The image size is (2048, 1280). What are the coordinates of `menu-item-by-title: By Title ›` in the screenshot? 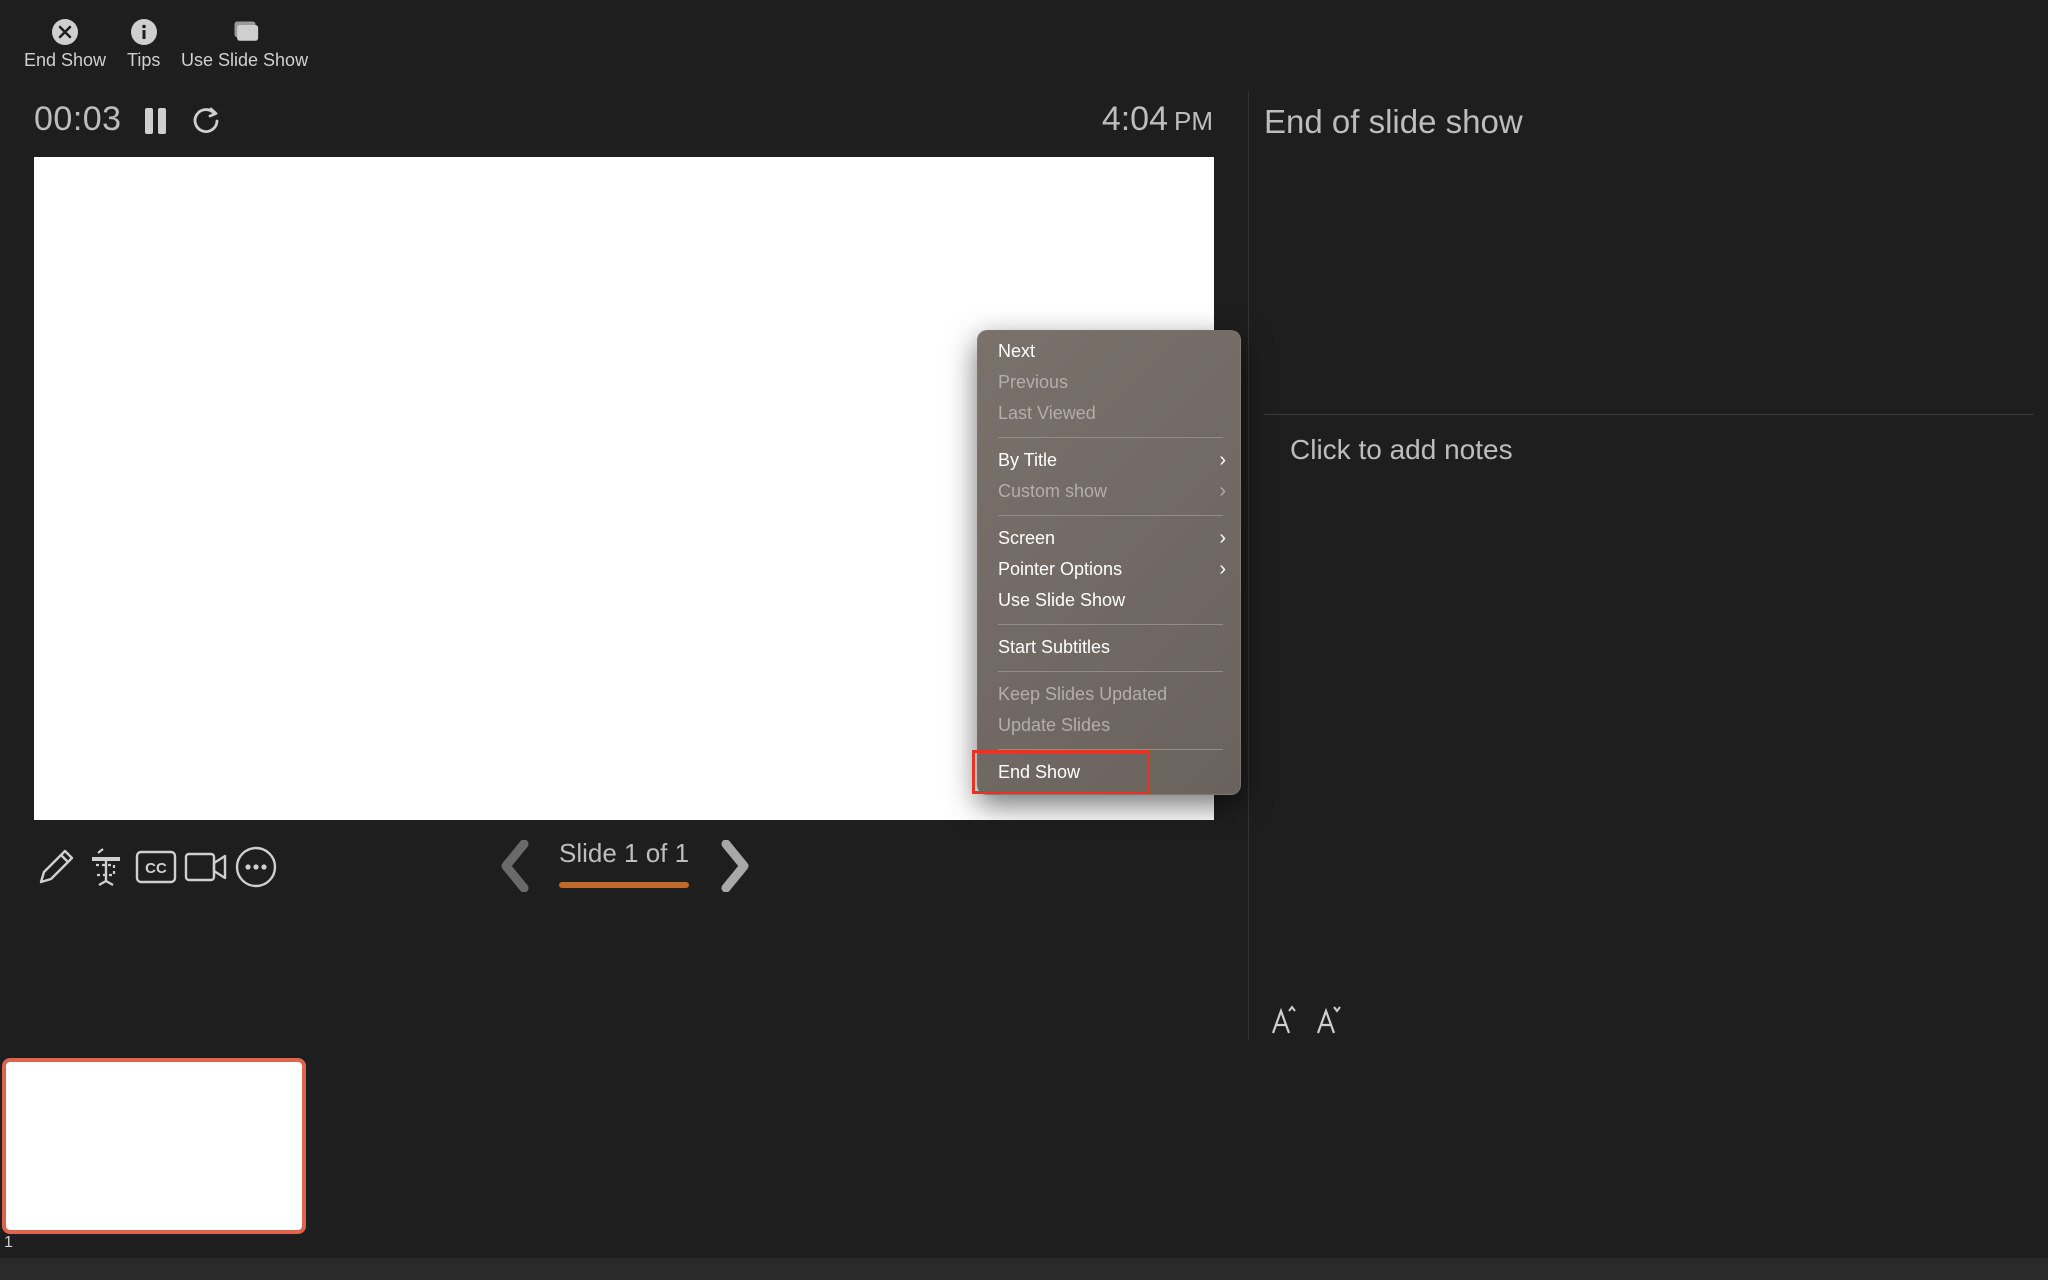 It's located at (1112, 460).